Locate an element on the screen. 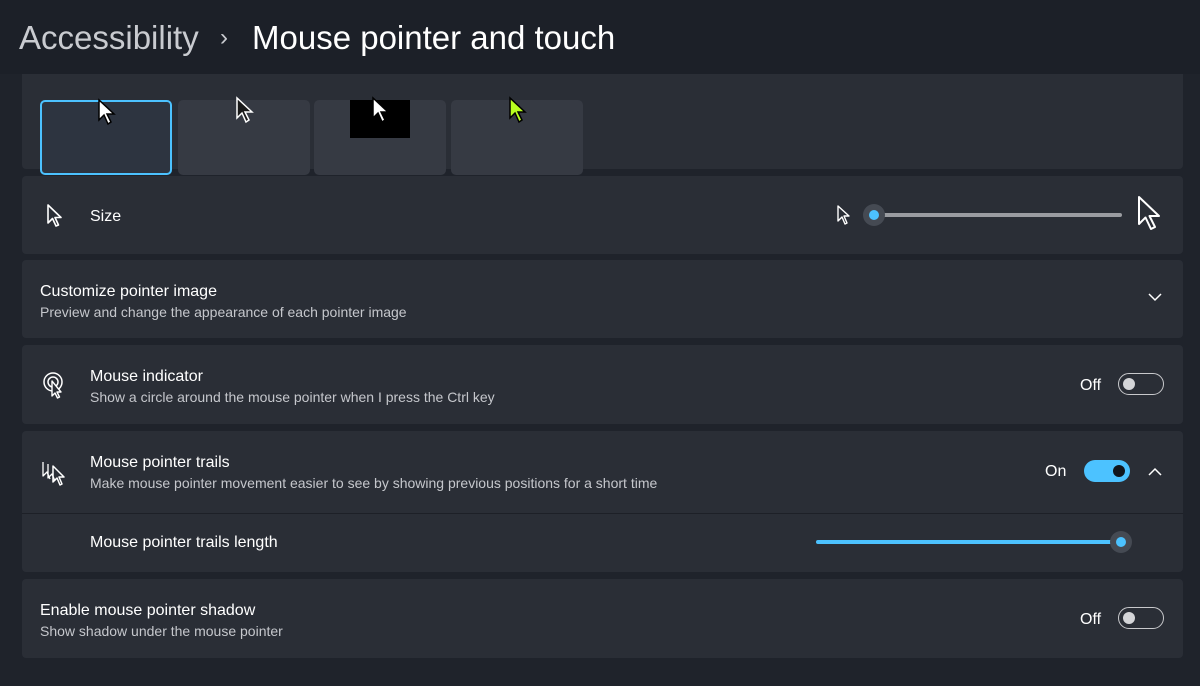 Image resolution: width=1200 pixels, height=686 pixels. page-title: Mouse pointer and touch is located at coordinates (434, 37).